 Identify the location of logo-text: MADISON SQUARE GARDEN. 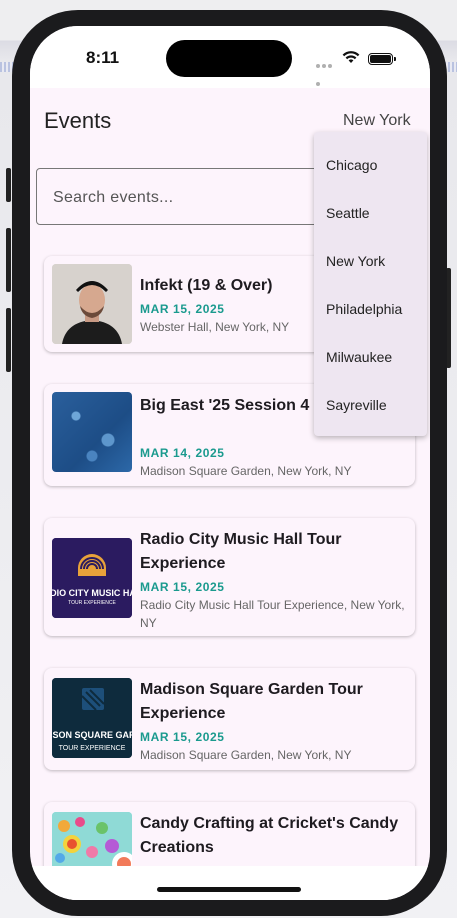
(92, 735).